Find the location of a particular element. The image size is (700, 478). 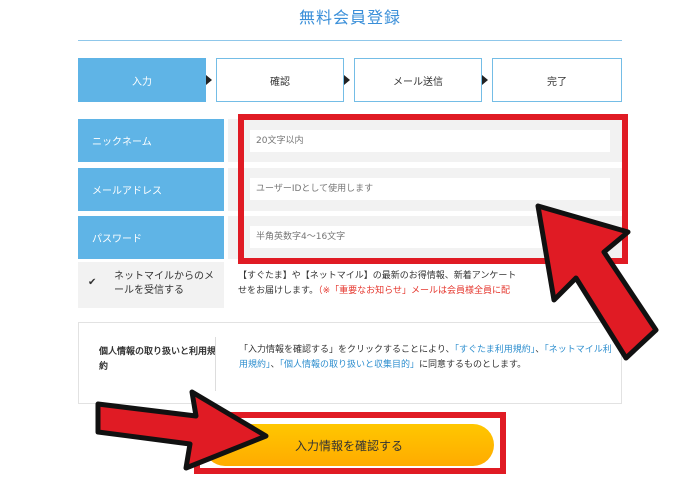

privacy-policy-link: 「個人情報の取り扱いと収集目的」 is located at coordinates (350, 365).